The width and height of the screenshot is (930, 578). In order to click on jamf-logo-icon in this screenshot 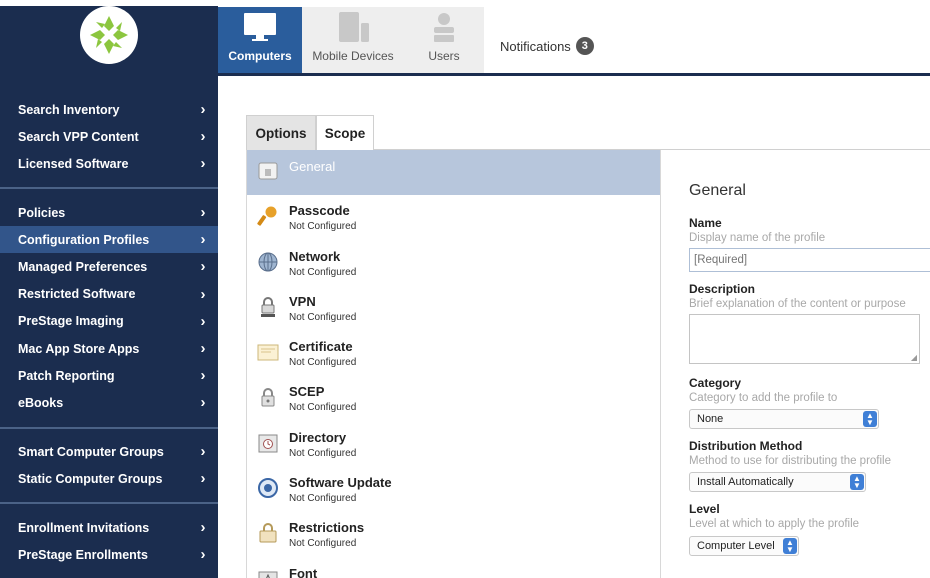, I will do `click(109, 35)`.